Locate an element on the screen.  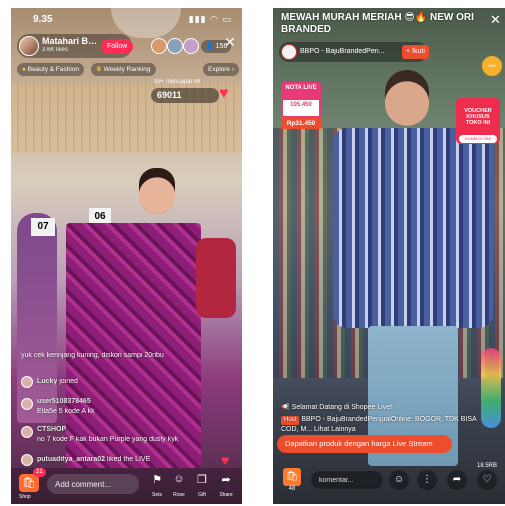
sets-label: Sets is located at coordinates (156, 495).